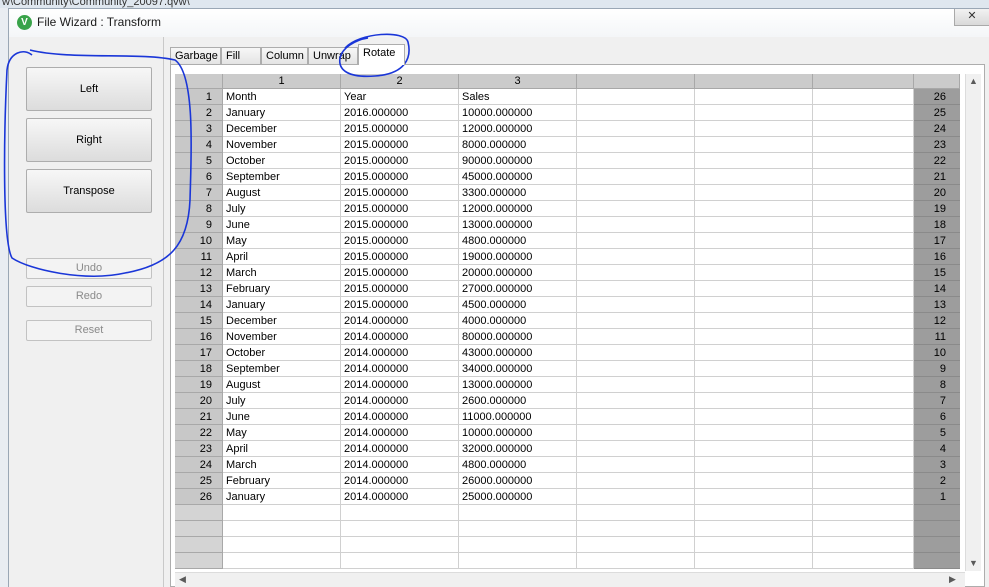 This screenshot has width=989, height=587. I want to click on row-number: 3, so click(199, 129).